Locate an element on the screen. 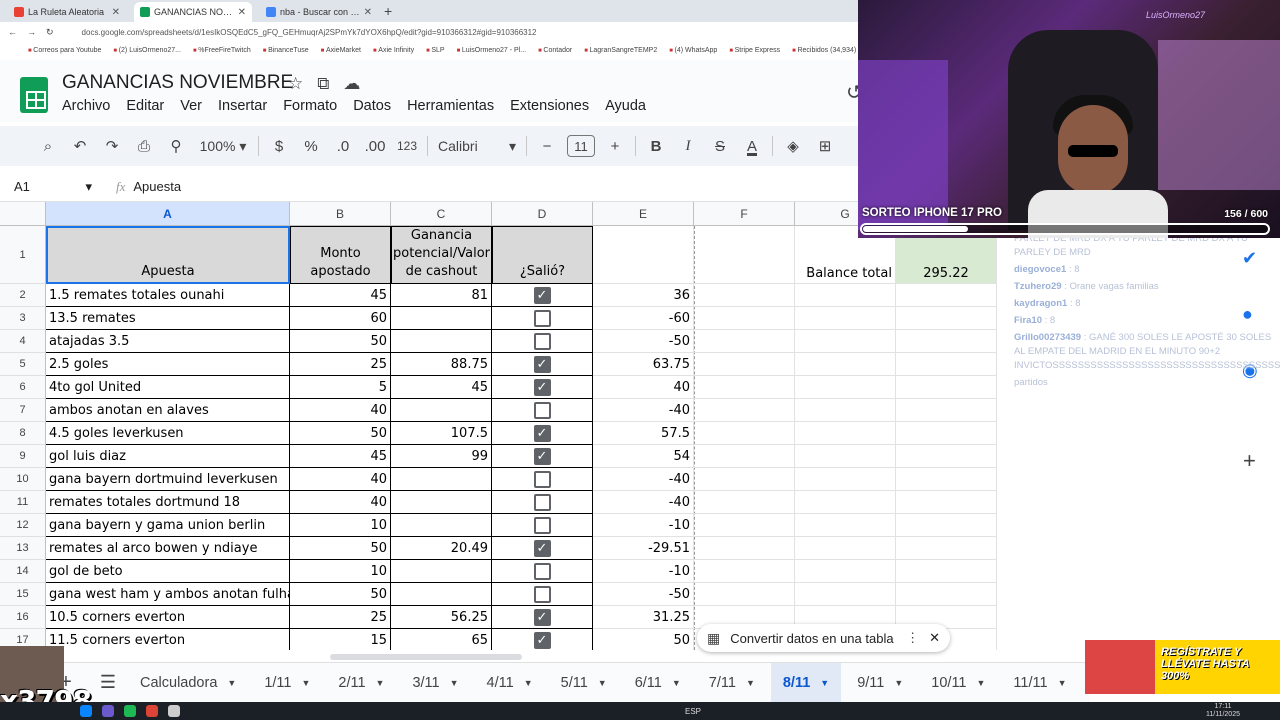 The image size is (1280, 720). bet-name-cell: atajadas 3.5 is located at coordinates (168, 341).